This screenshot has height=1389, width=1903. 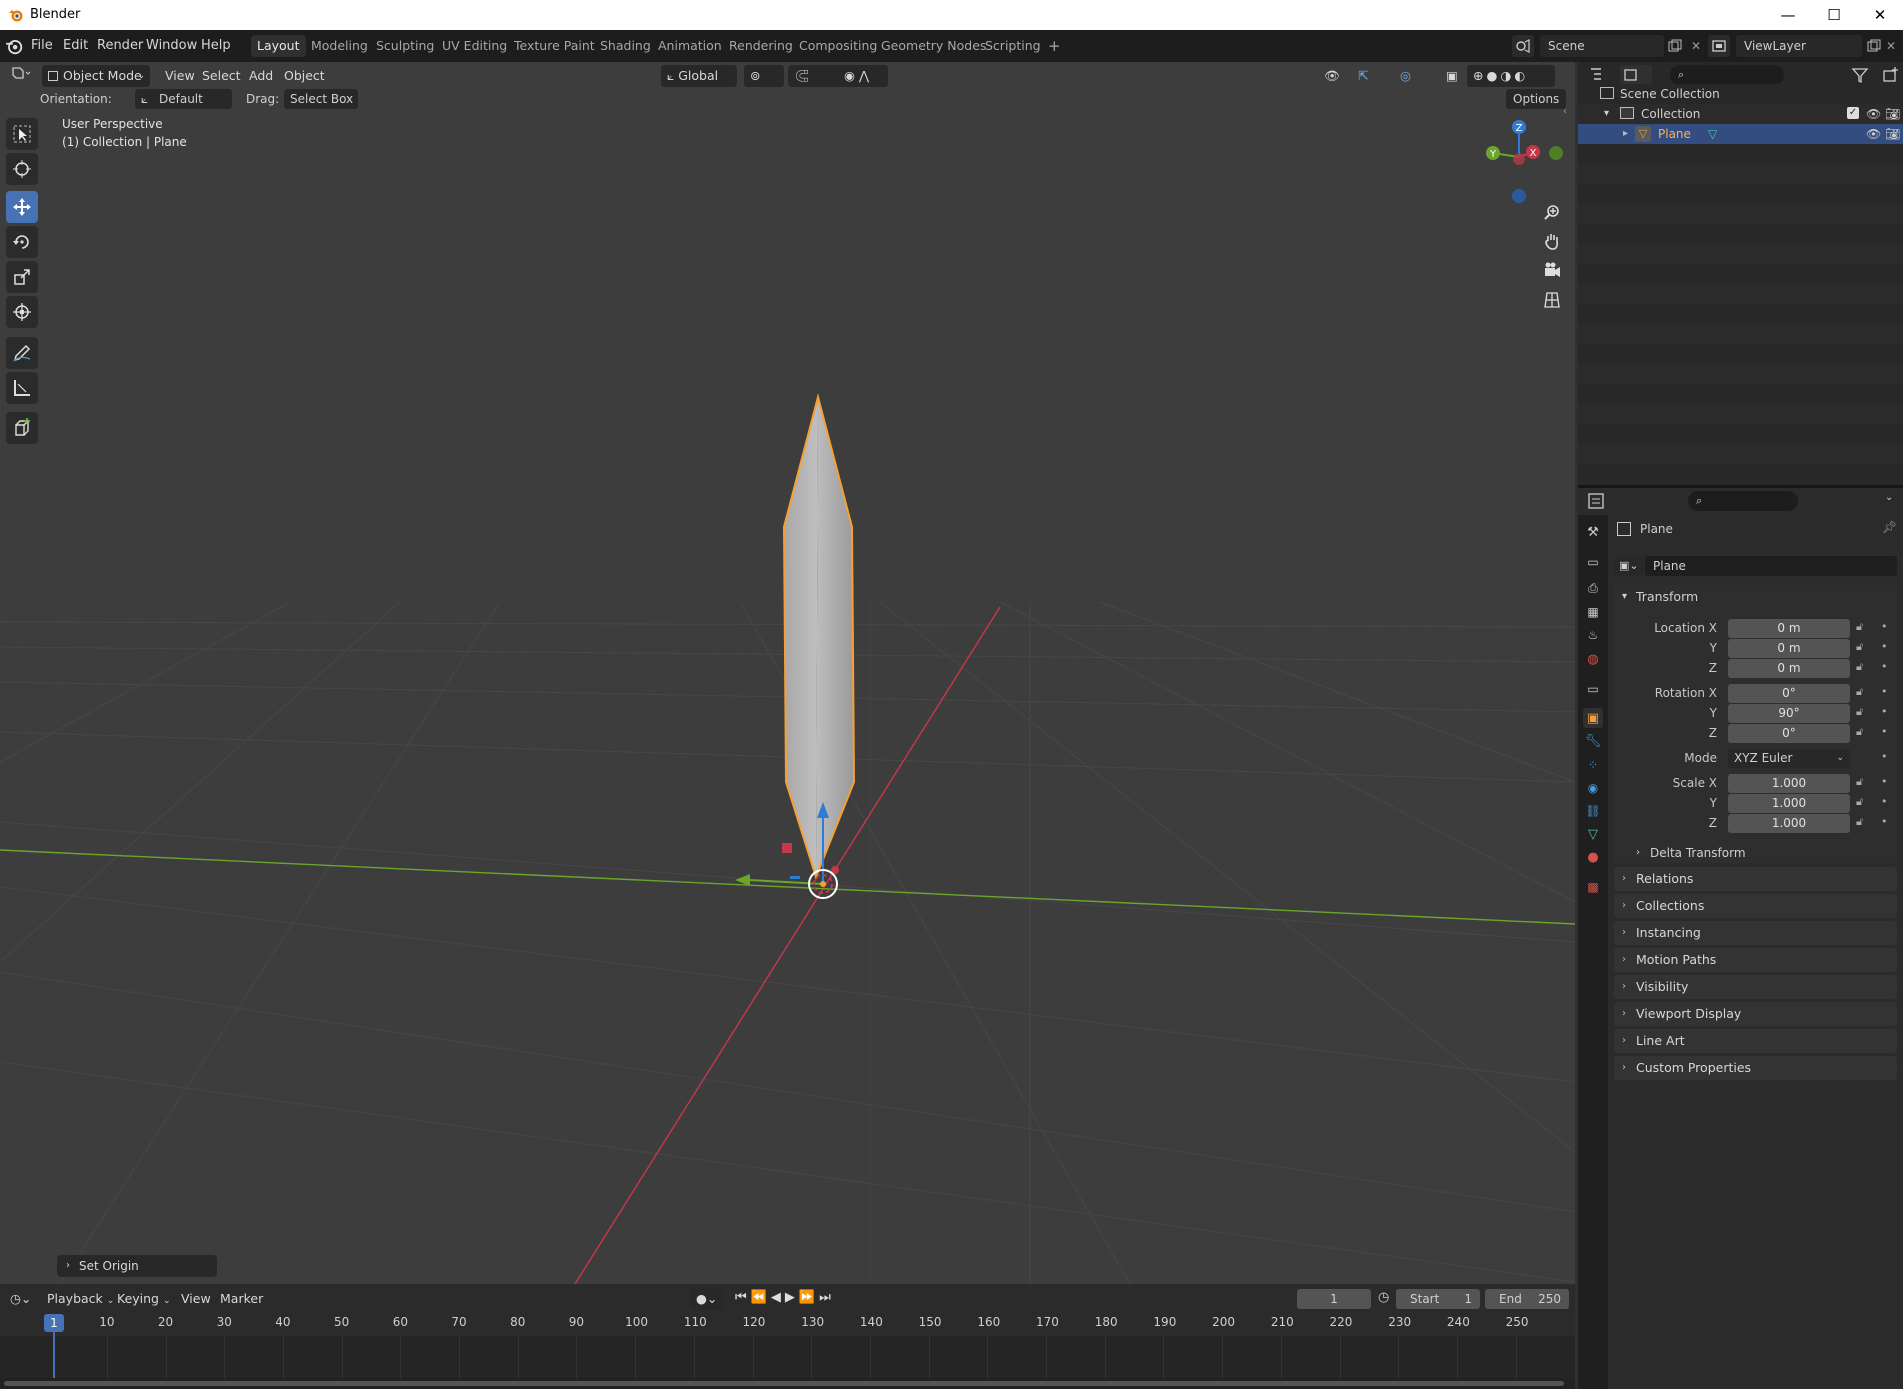 What do you see at coordinates (1593, 718) in the screenshot?
I see `object-tab: ▣` at bounding box center [1593, 718].